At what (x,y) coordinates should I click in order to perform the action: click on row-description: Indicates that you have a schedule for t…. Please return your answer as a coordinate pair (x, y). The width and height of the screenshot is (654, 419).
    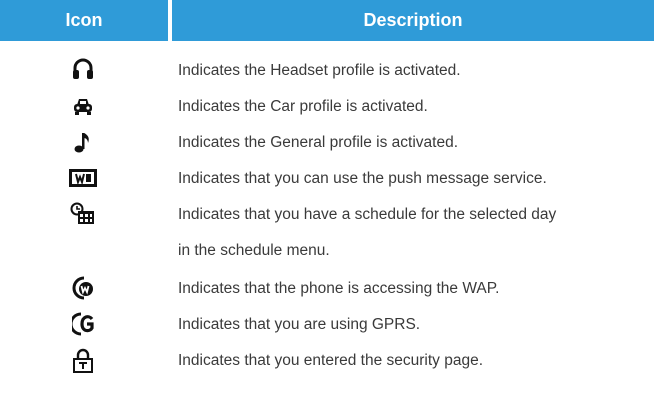
    Looking at the image, I should click on (416, 233).